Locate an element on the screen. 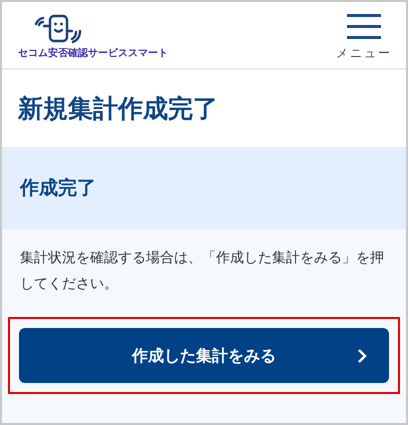 This screenshot has width=408, height=425. menu-button: メニュー is located at coordinates (364, 31).